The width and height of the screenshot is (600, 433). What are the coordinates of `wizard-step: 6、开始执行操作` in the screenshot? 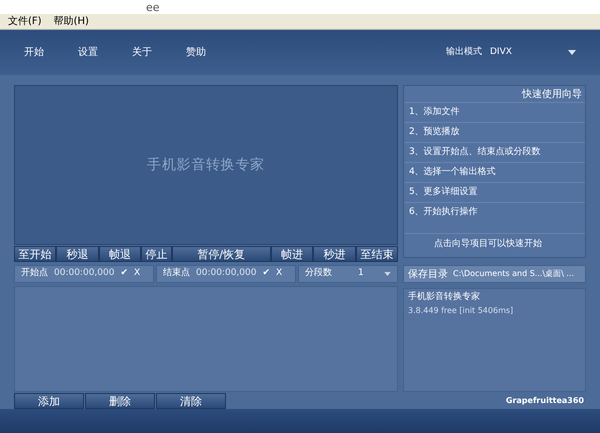 It's located at (494, 212).